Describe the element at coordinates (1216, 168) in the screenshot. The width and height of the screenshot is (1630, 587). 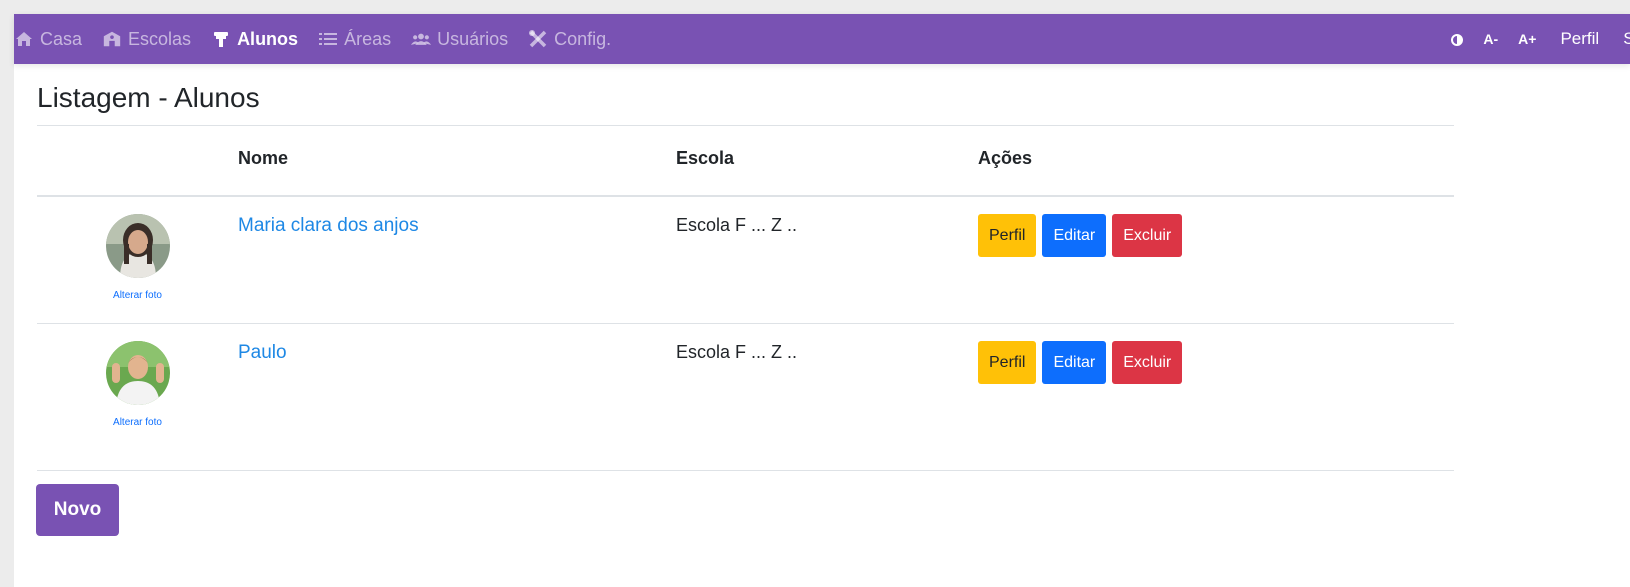
I see `header-actions: Ações` at that location.